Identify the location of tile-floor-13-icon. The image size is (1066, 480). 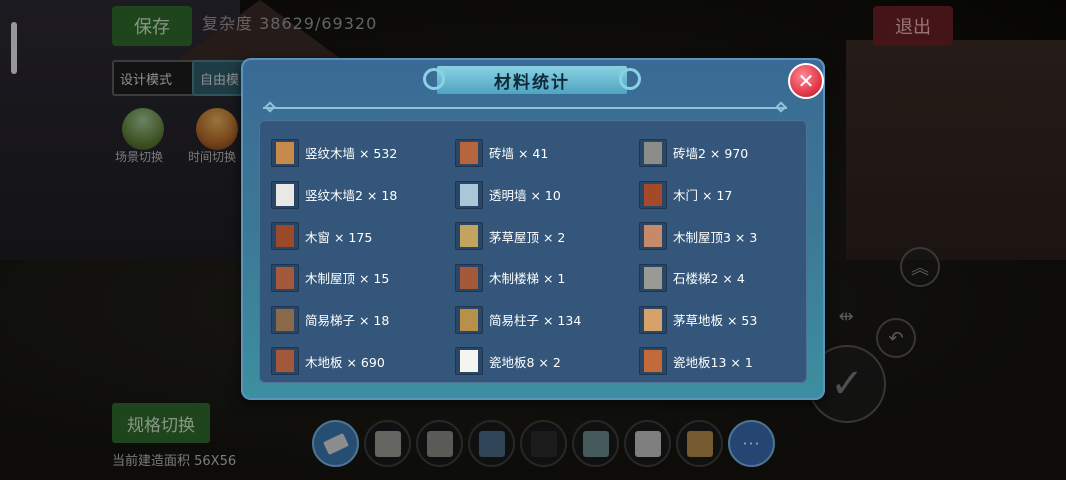
(653, 361).